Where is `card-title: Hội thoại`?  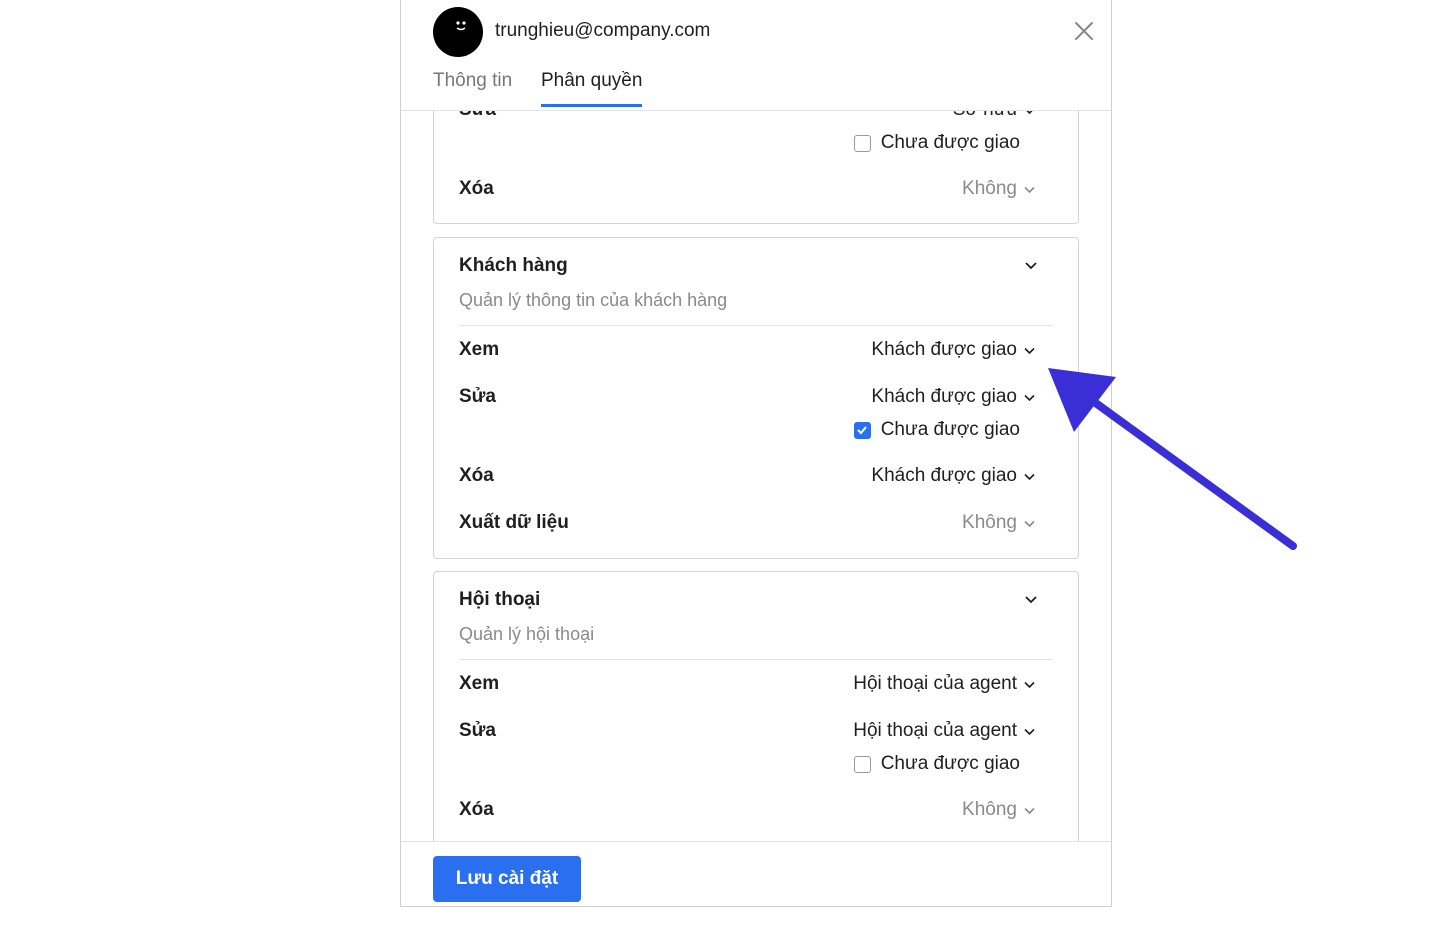 card-title: Hội thoại is located at coordinates (500, 599).